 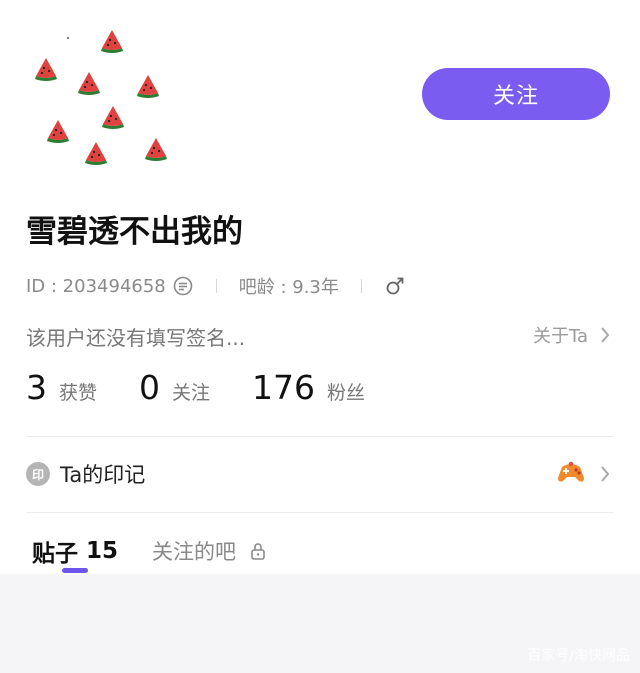 What do you see at coordinates (216, 387) in the screenshot?
I see `profile-stats: 3 获赞 0 关注 176 粉丝` at bounding box center [216, 387].